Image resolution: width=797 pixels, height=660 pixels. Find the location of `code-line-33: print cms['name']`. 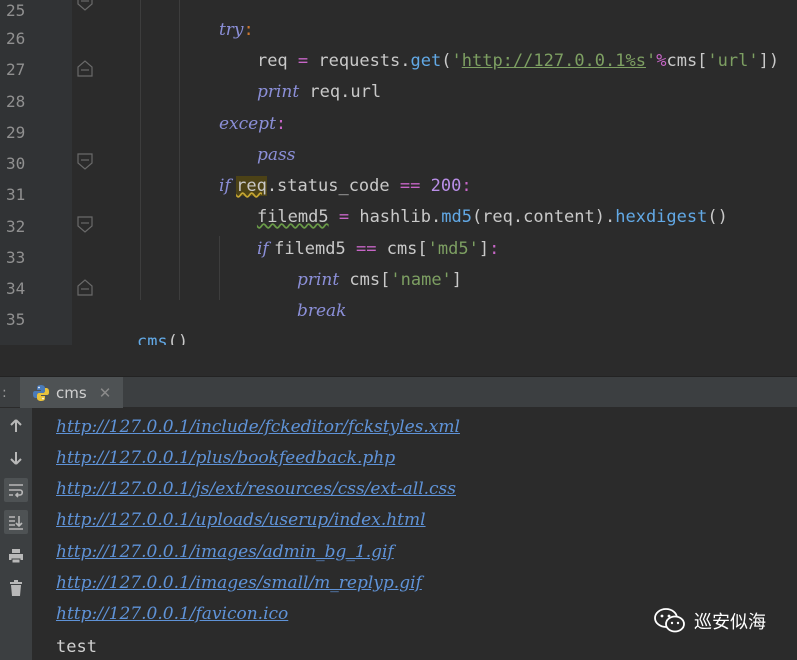

code-line-33: print cms['name'] is located at coordinates (359, 268).